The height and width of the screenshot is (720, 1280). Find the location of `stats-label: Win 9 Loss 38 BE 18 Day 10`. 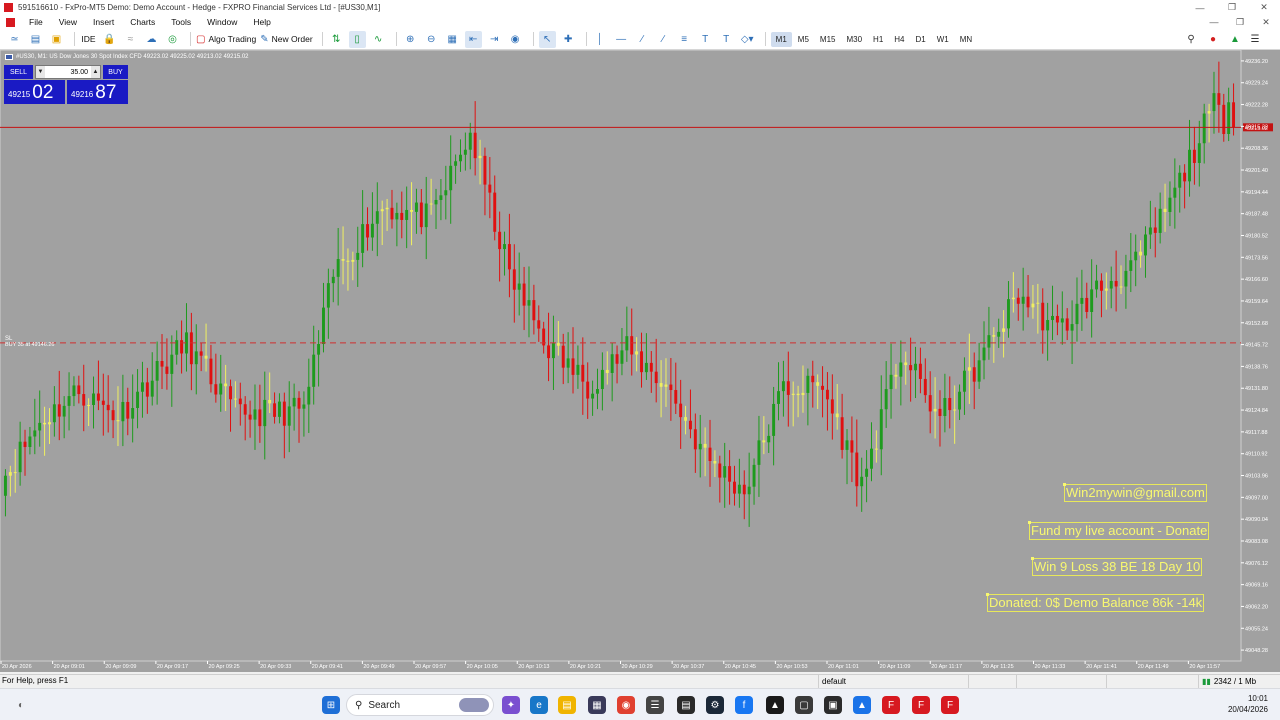

stats-label: Win 9 Loss 38 BE 18 Day 10 is located at coordinates (1116, 566).